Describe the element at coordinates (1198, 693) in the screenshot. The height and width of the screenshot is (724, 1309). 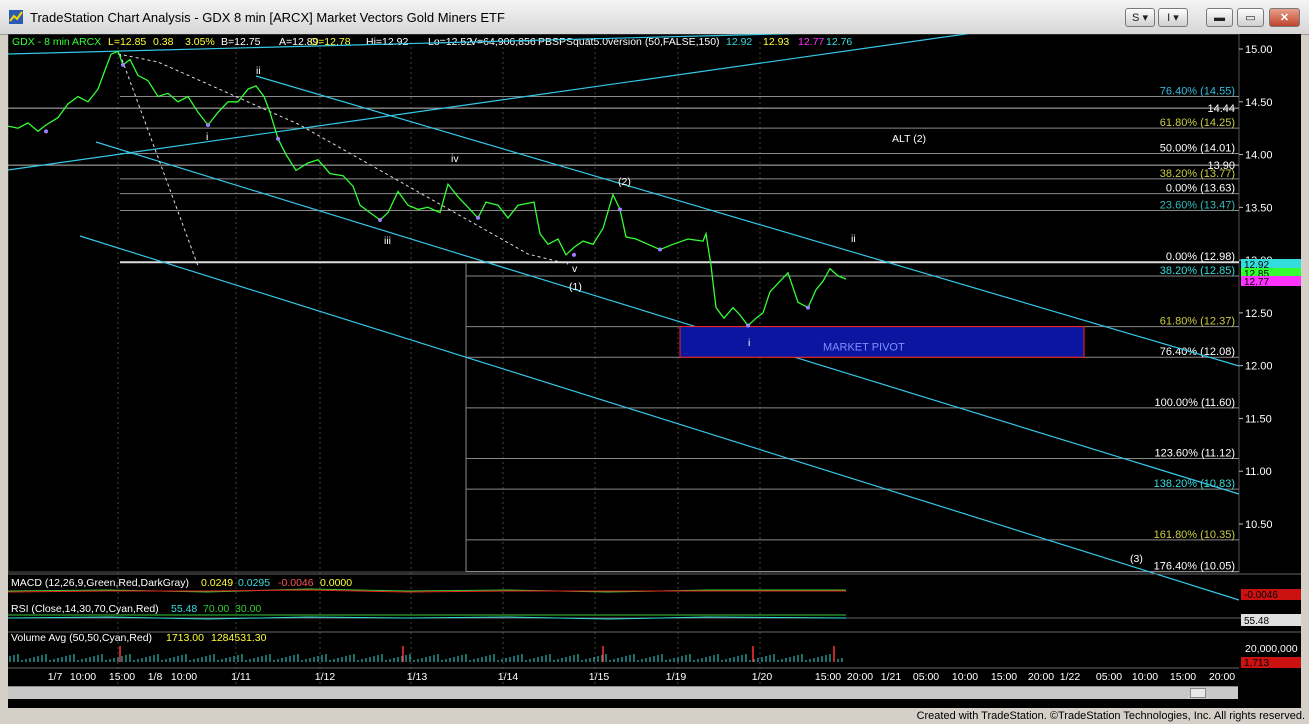
I see `scrollbar-thumb` at that location.